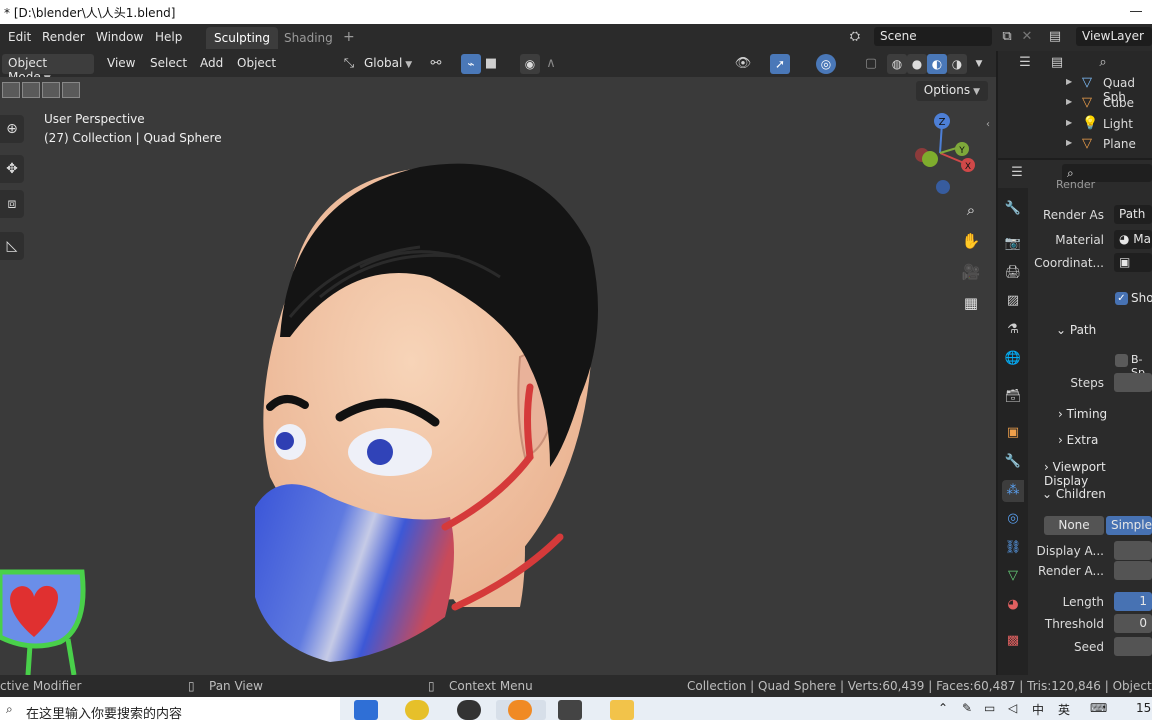 This screenshot has height=720, width=1152. Describe the element at coordinates (570, 710) in the screenshot. I see `app-icon-inkscape` at that location.